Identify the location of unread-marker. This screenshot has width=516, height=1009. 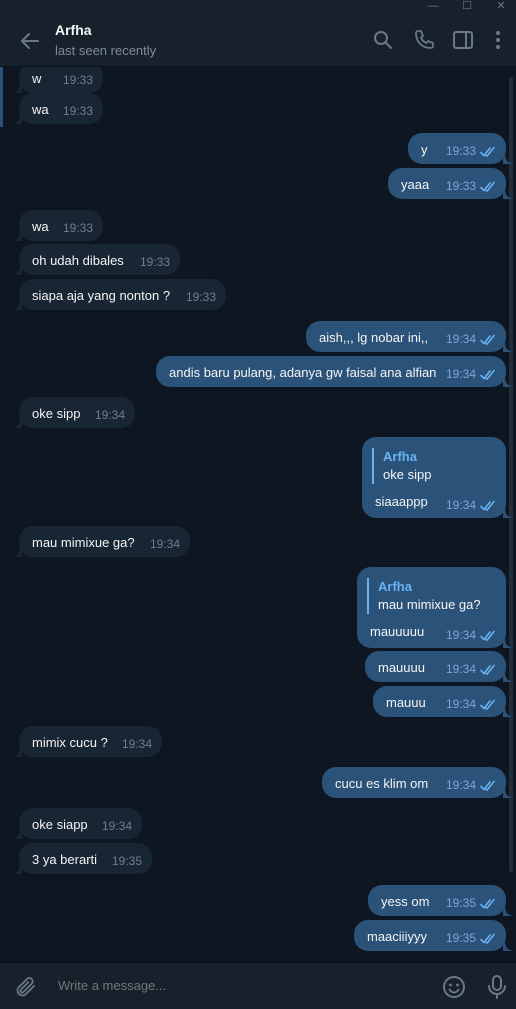
(1, 97).